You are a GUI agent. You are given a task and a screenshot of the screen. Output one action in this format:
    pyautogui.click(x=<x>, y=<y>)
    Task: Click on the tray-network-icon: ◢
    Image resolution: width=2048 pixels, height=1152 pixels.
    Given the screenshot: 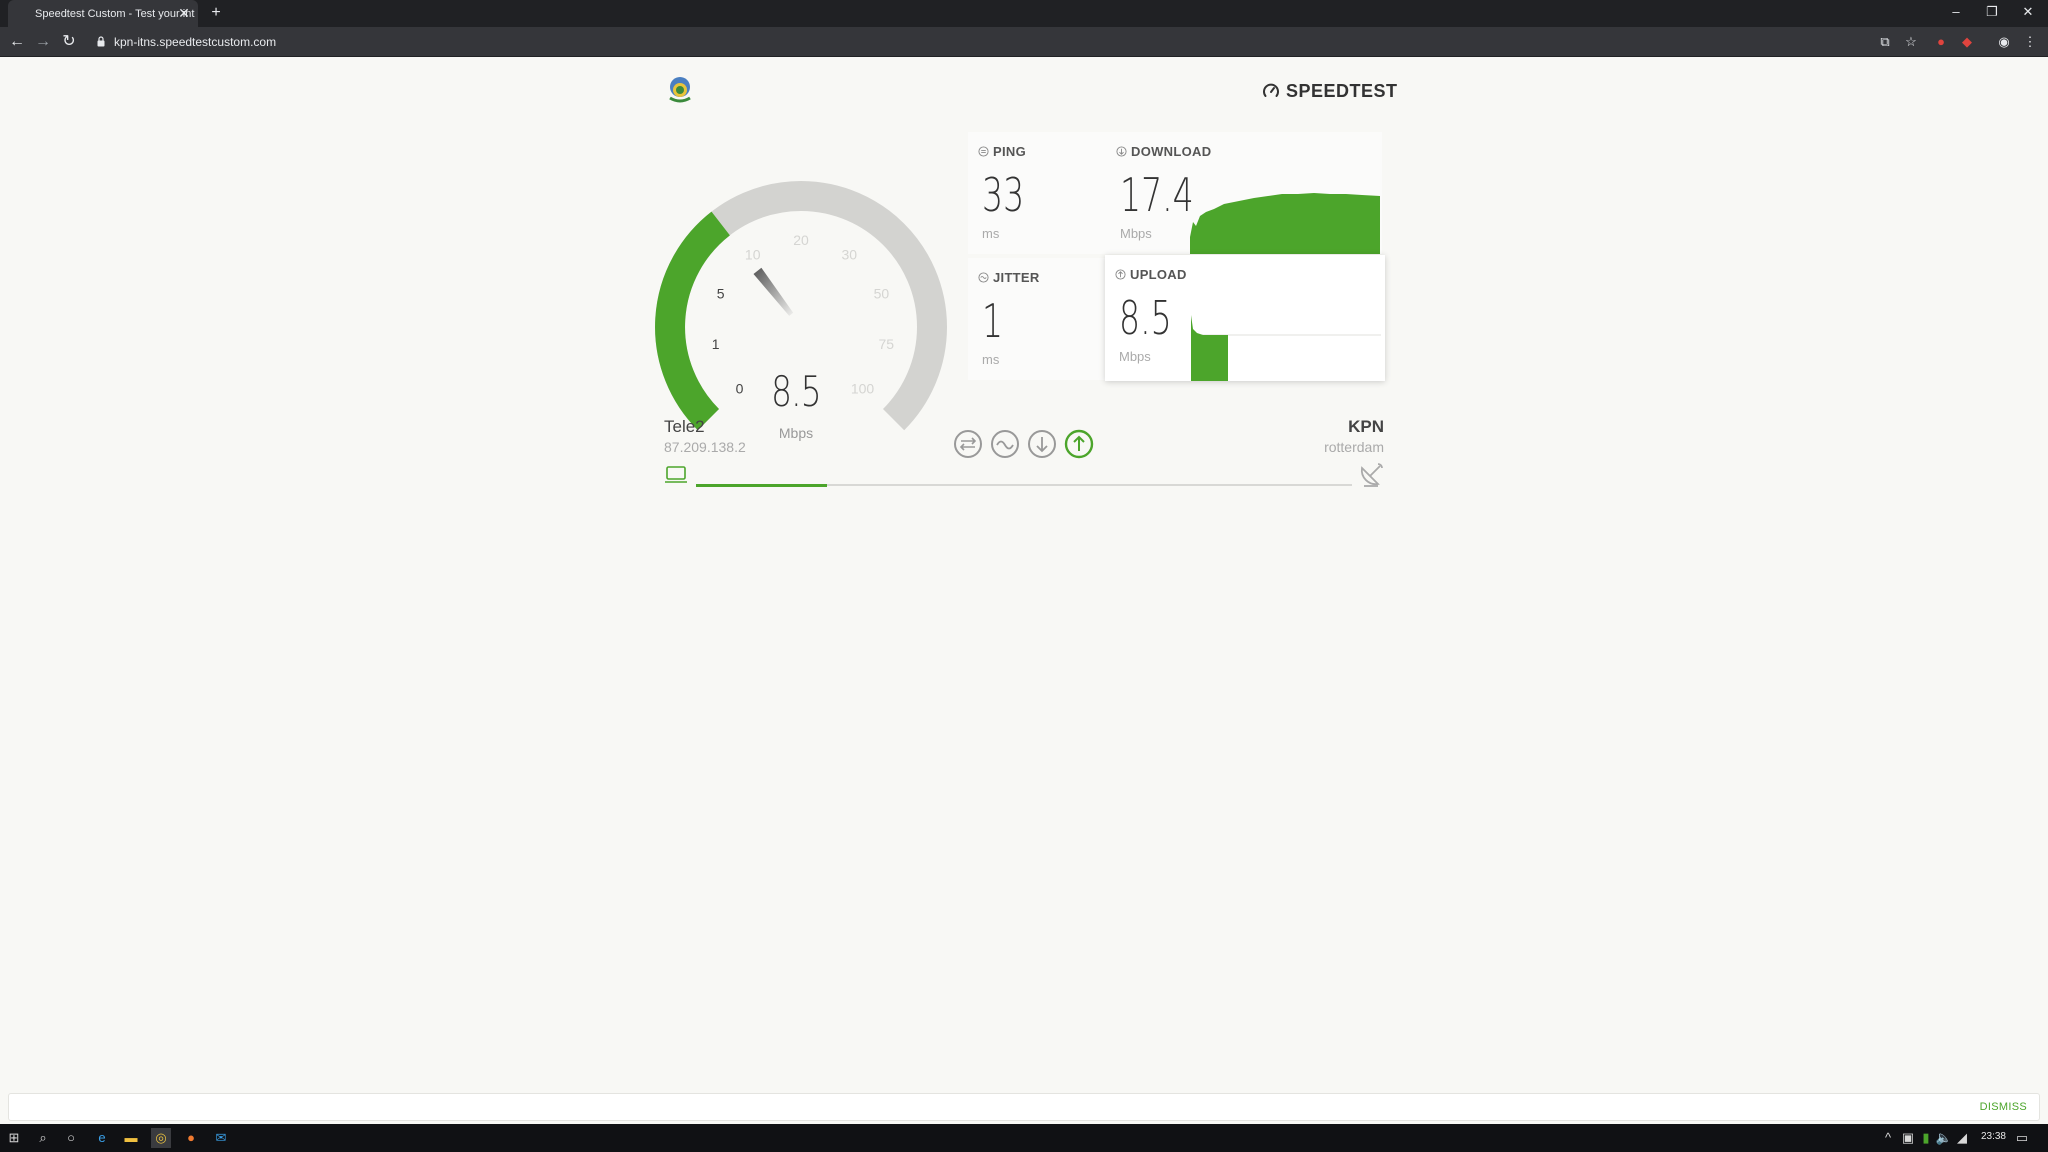 What is the action you would take?
    pyautogui.click(x=1962, y=1138)
    